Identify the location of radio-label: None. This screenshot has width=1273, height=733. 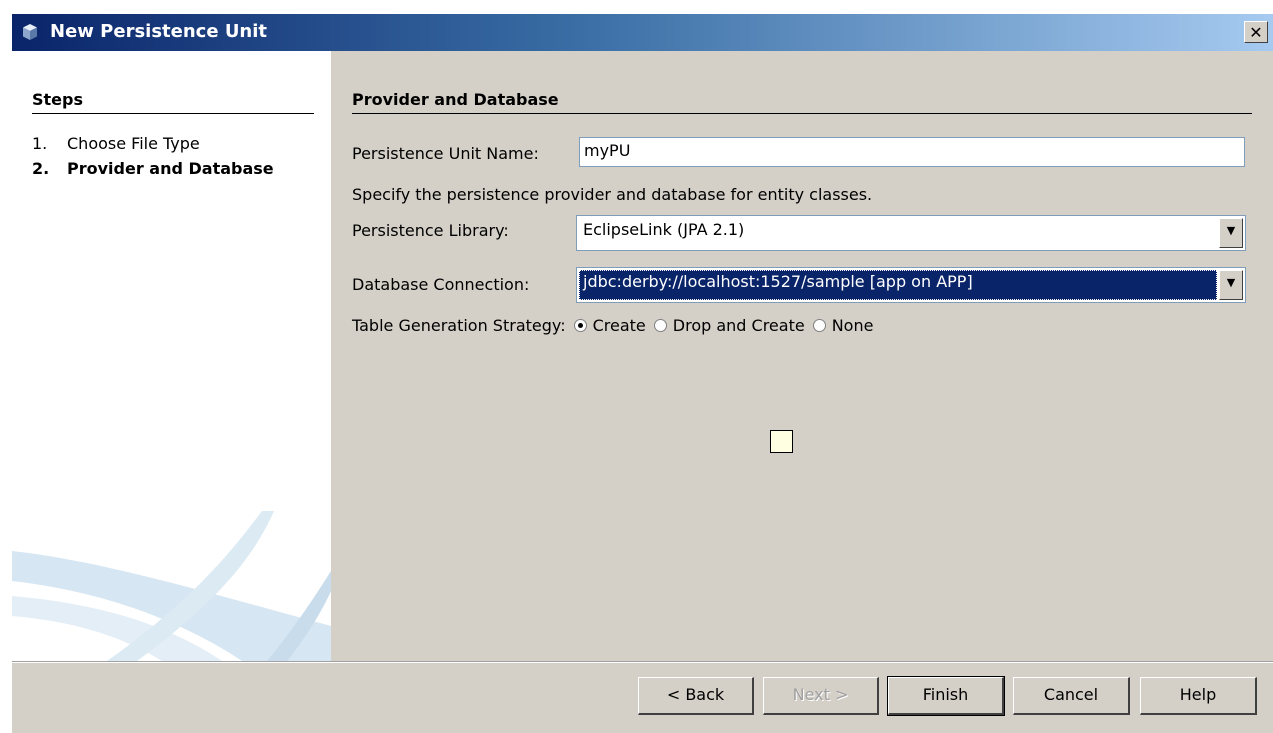
(852, 325).